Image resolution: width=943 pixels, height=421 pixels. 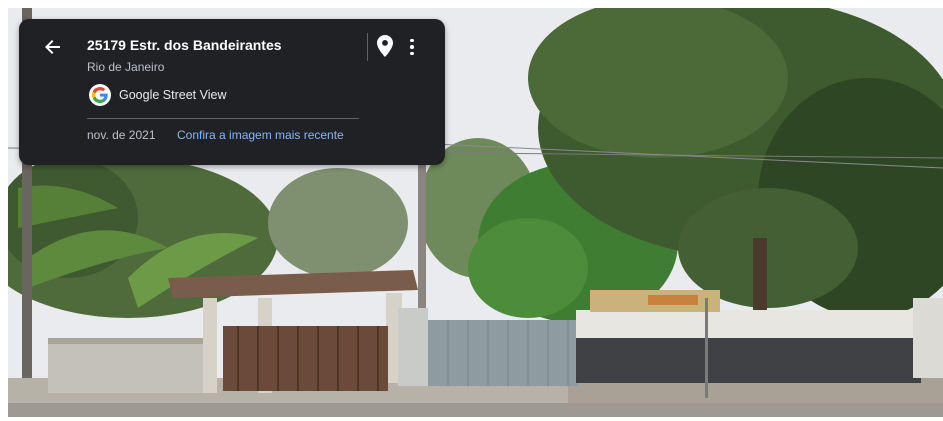 I want to click on map-pin-icon, so click(x=385, y=46).